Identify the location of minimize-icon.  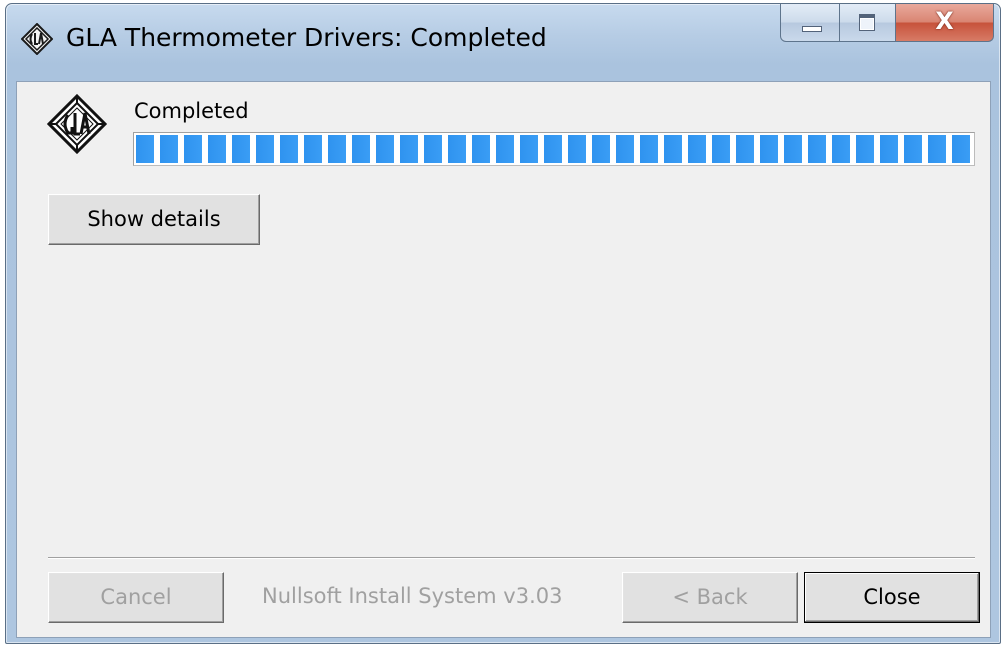
(812, 29).